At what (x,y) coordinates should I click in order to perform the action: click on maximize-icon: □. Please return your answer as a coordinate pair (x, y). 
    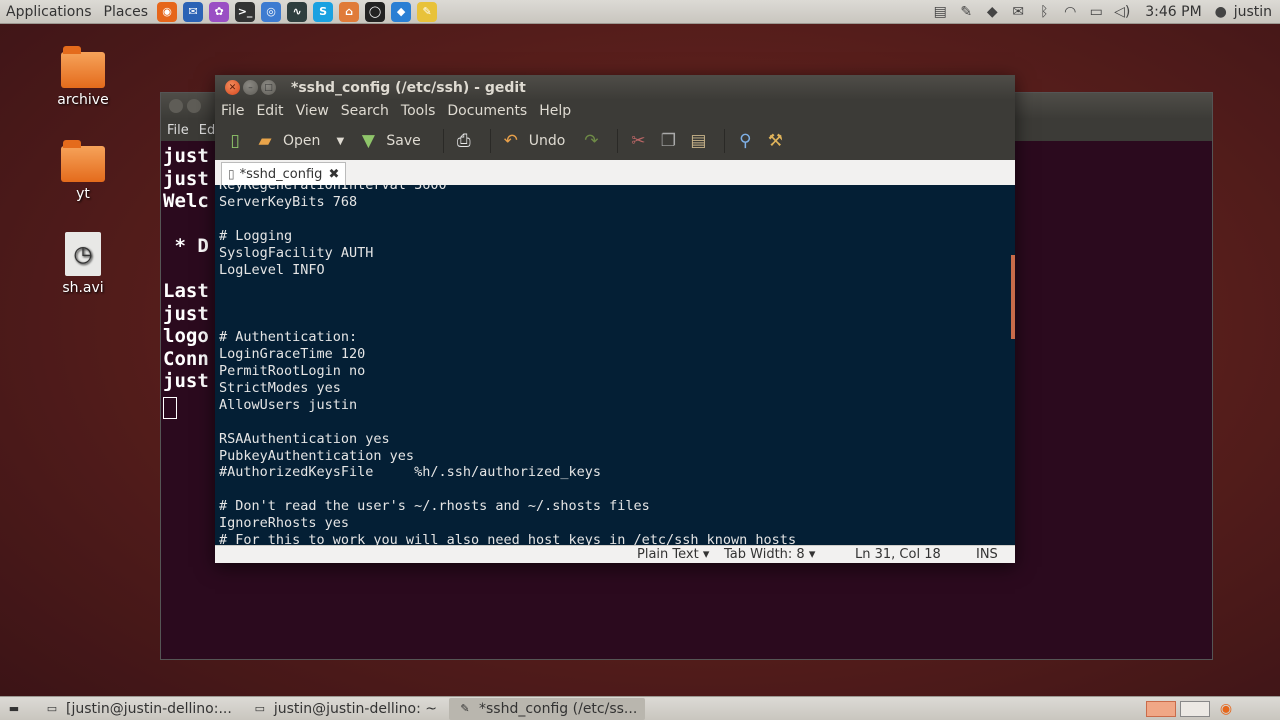
    Looking at the image, I should click on (268, 87).